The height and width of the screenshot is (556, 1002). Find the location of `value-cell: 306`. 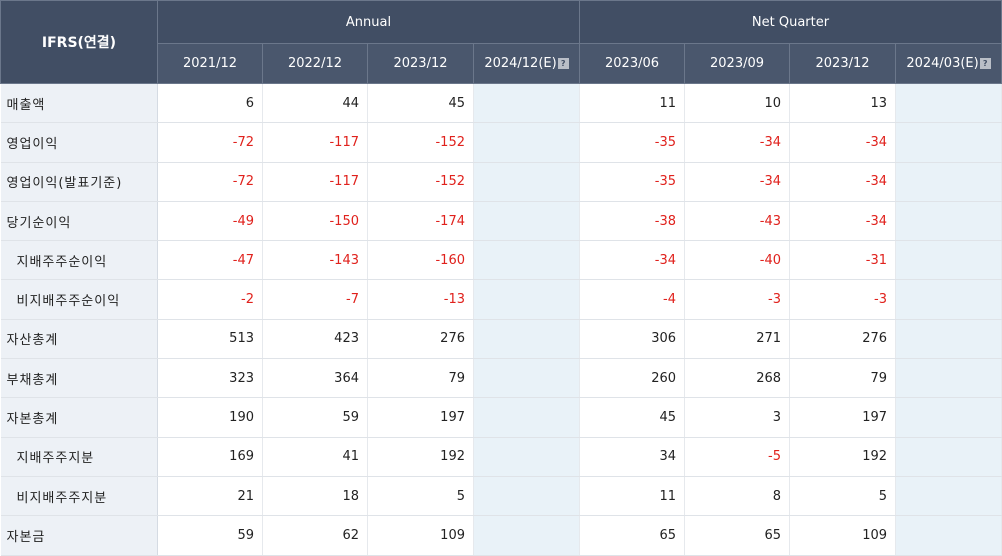

value-cell: 306 is located at coordinates (632, 339).